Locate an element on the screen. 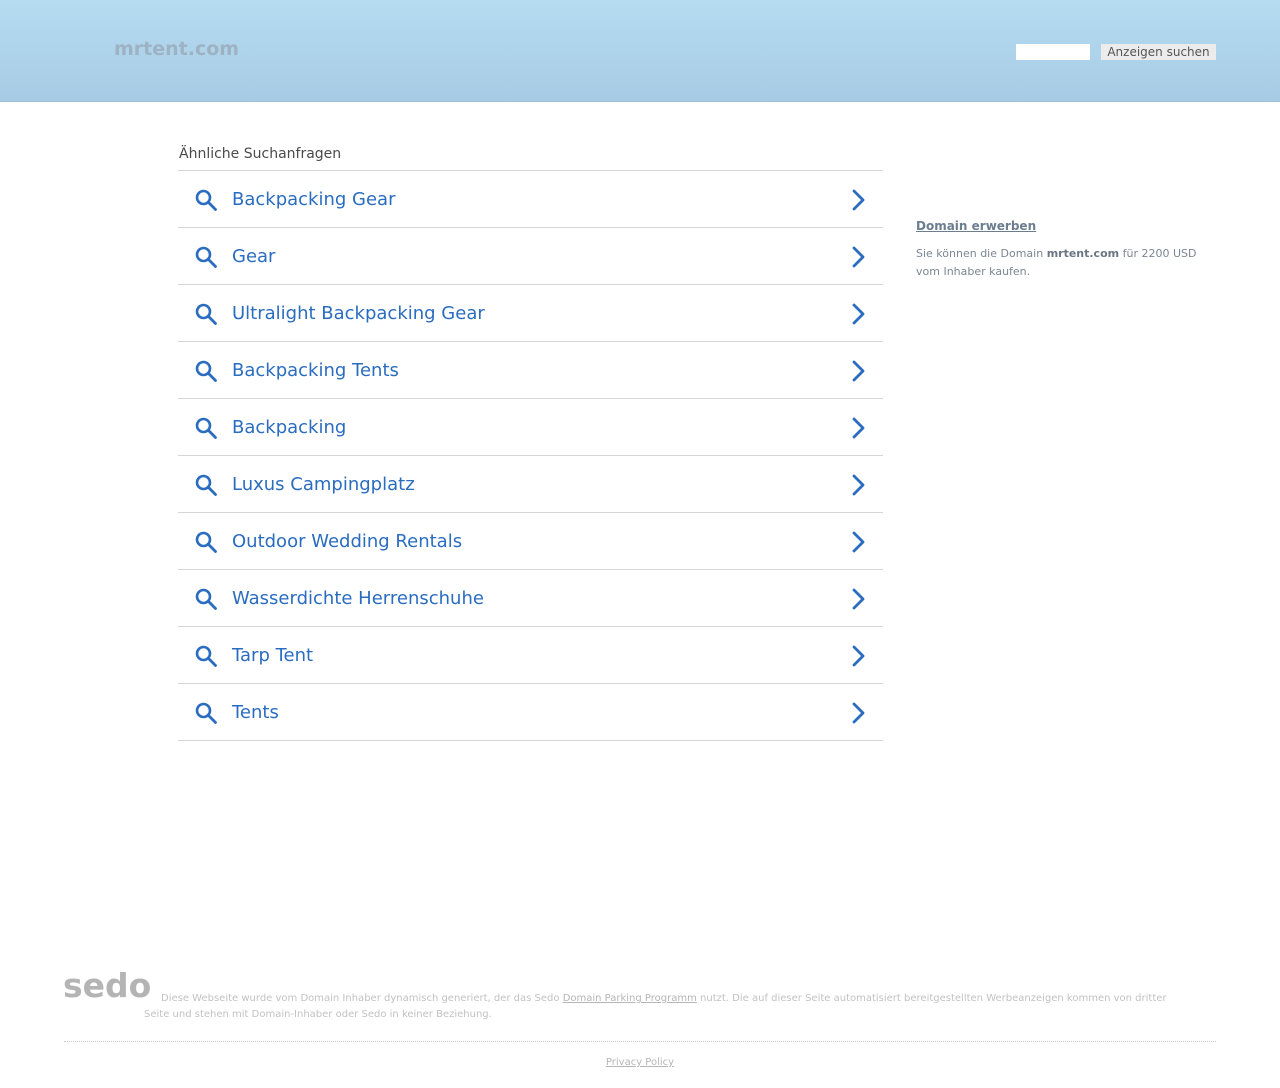  search-ads-button: Anzeigen suchen is located at coordinates (1158, 52).